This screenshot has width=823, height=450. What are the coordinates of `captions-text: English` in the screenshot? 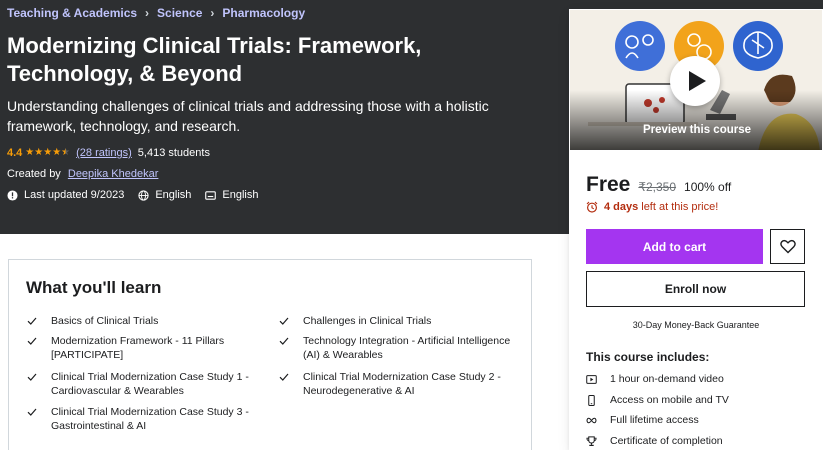 It's located at (240, 195).